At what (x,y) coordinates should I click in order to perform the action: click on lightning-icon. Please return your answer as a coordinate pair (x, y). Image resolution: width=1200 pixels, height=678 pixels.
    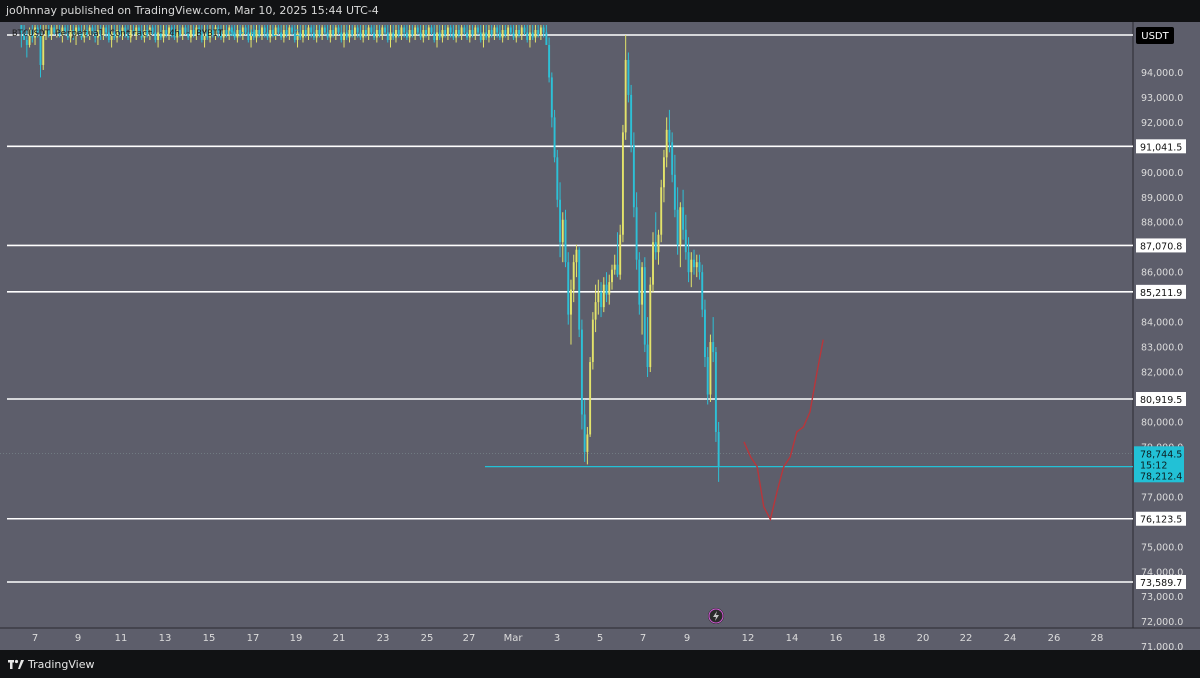
    Looking at the image, I should click on (716, 616).